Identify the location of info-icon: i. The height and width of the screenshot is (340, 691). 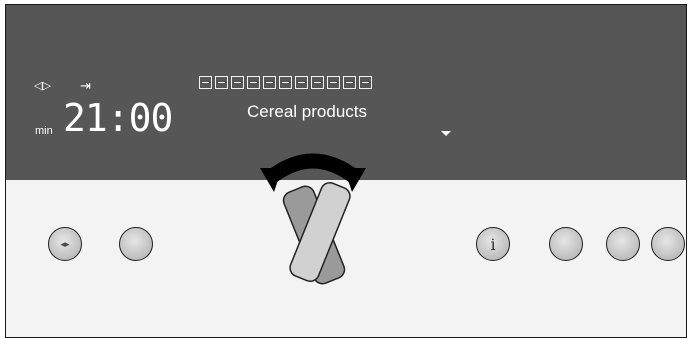
(493, 244).